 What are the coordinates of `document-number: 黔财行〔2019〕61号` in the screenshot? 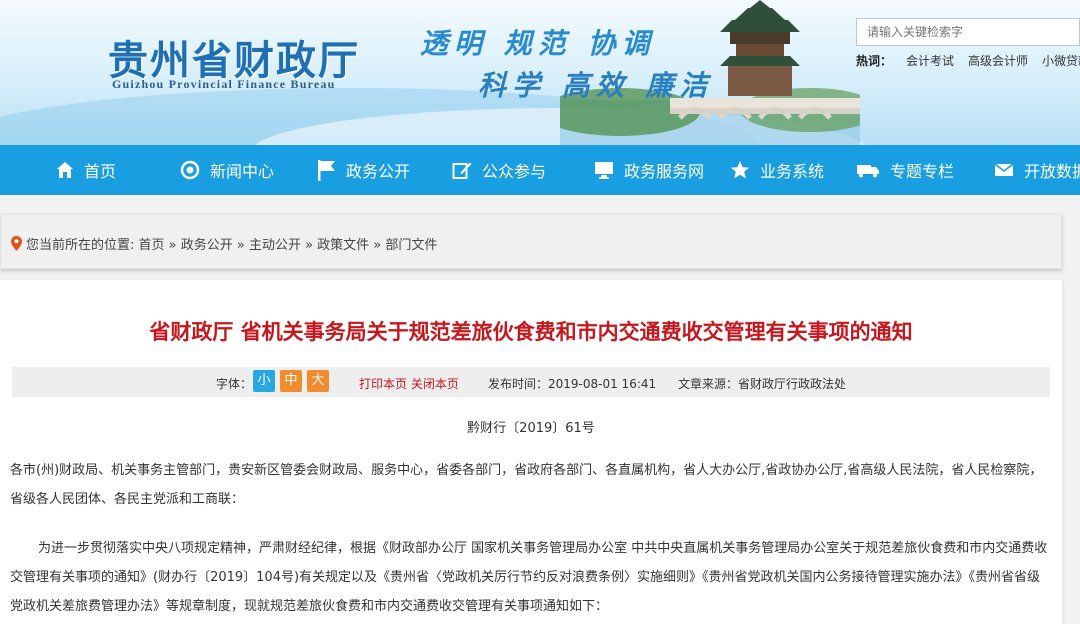 It's located at (531, 428).